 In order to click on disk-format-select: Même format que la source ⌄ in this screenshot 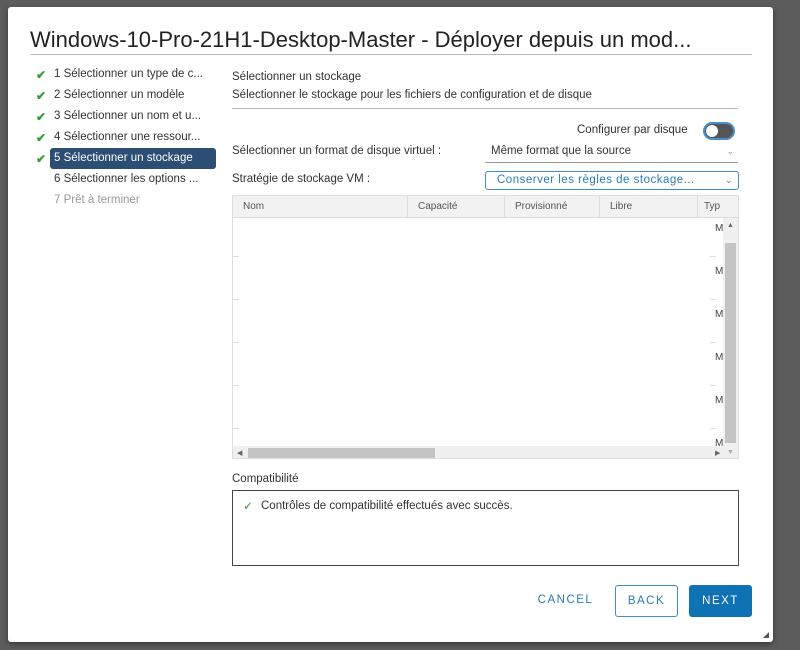, I will do `click(611, 153)`.